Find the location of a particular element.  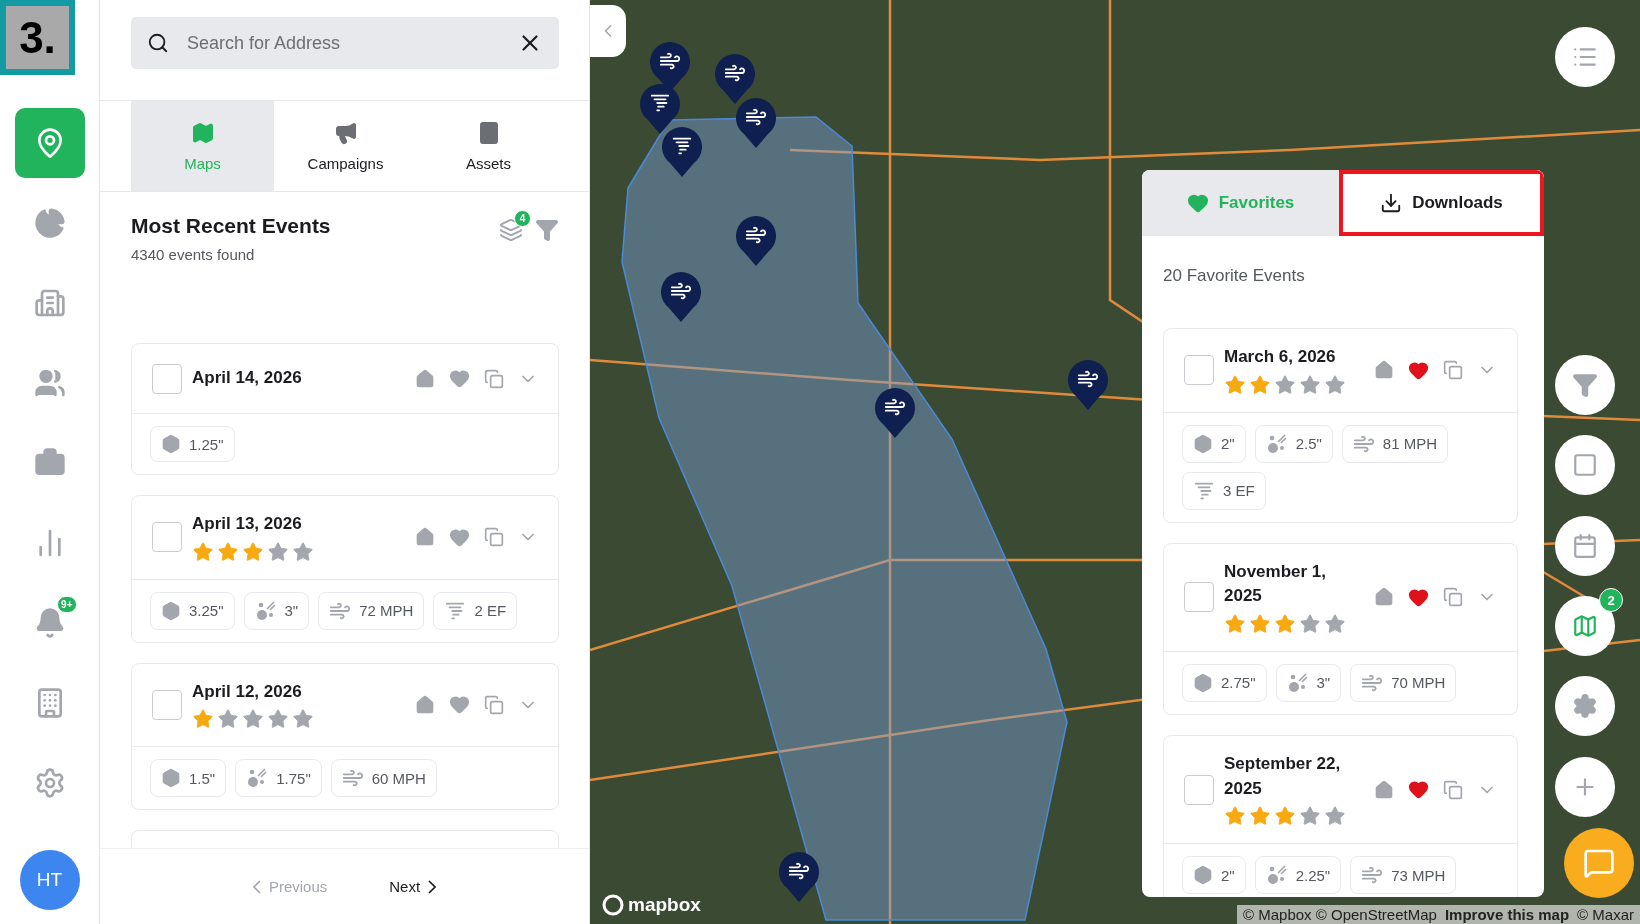

metric-value: 2" is located at coordinates (1228, 875).